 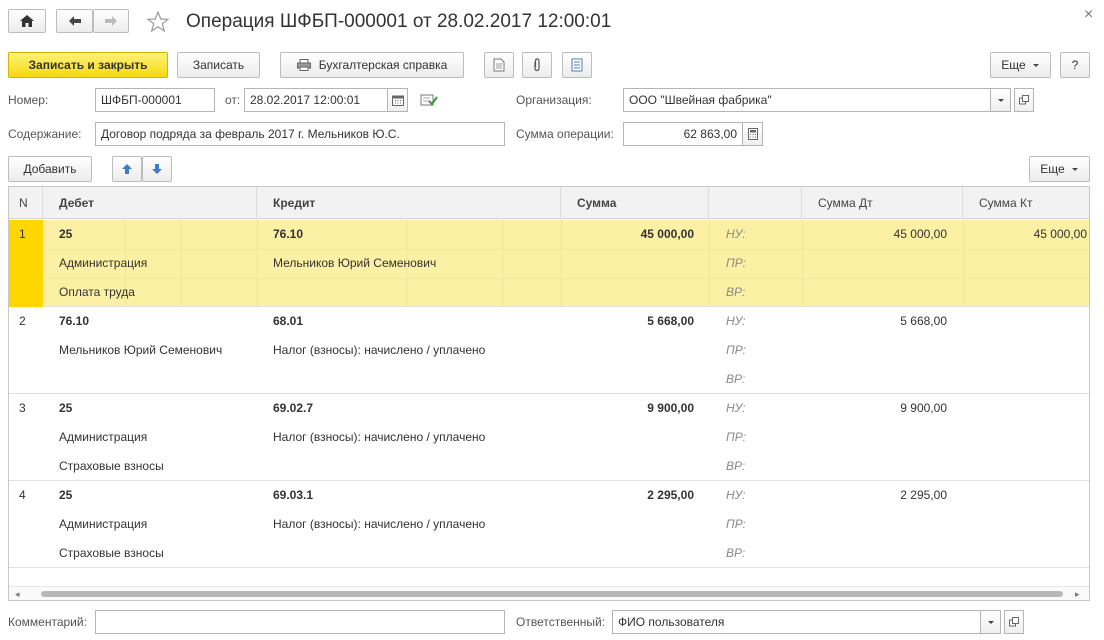 I want to click on sum-dt-value: 45 000,00, so click(x=878, y=234).